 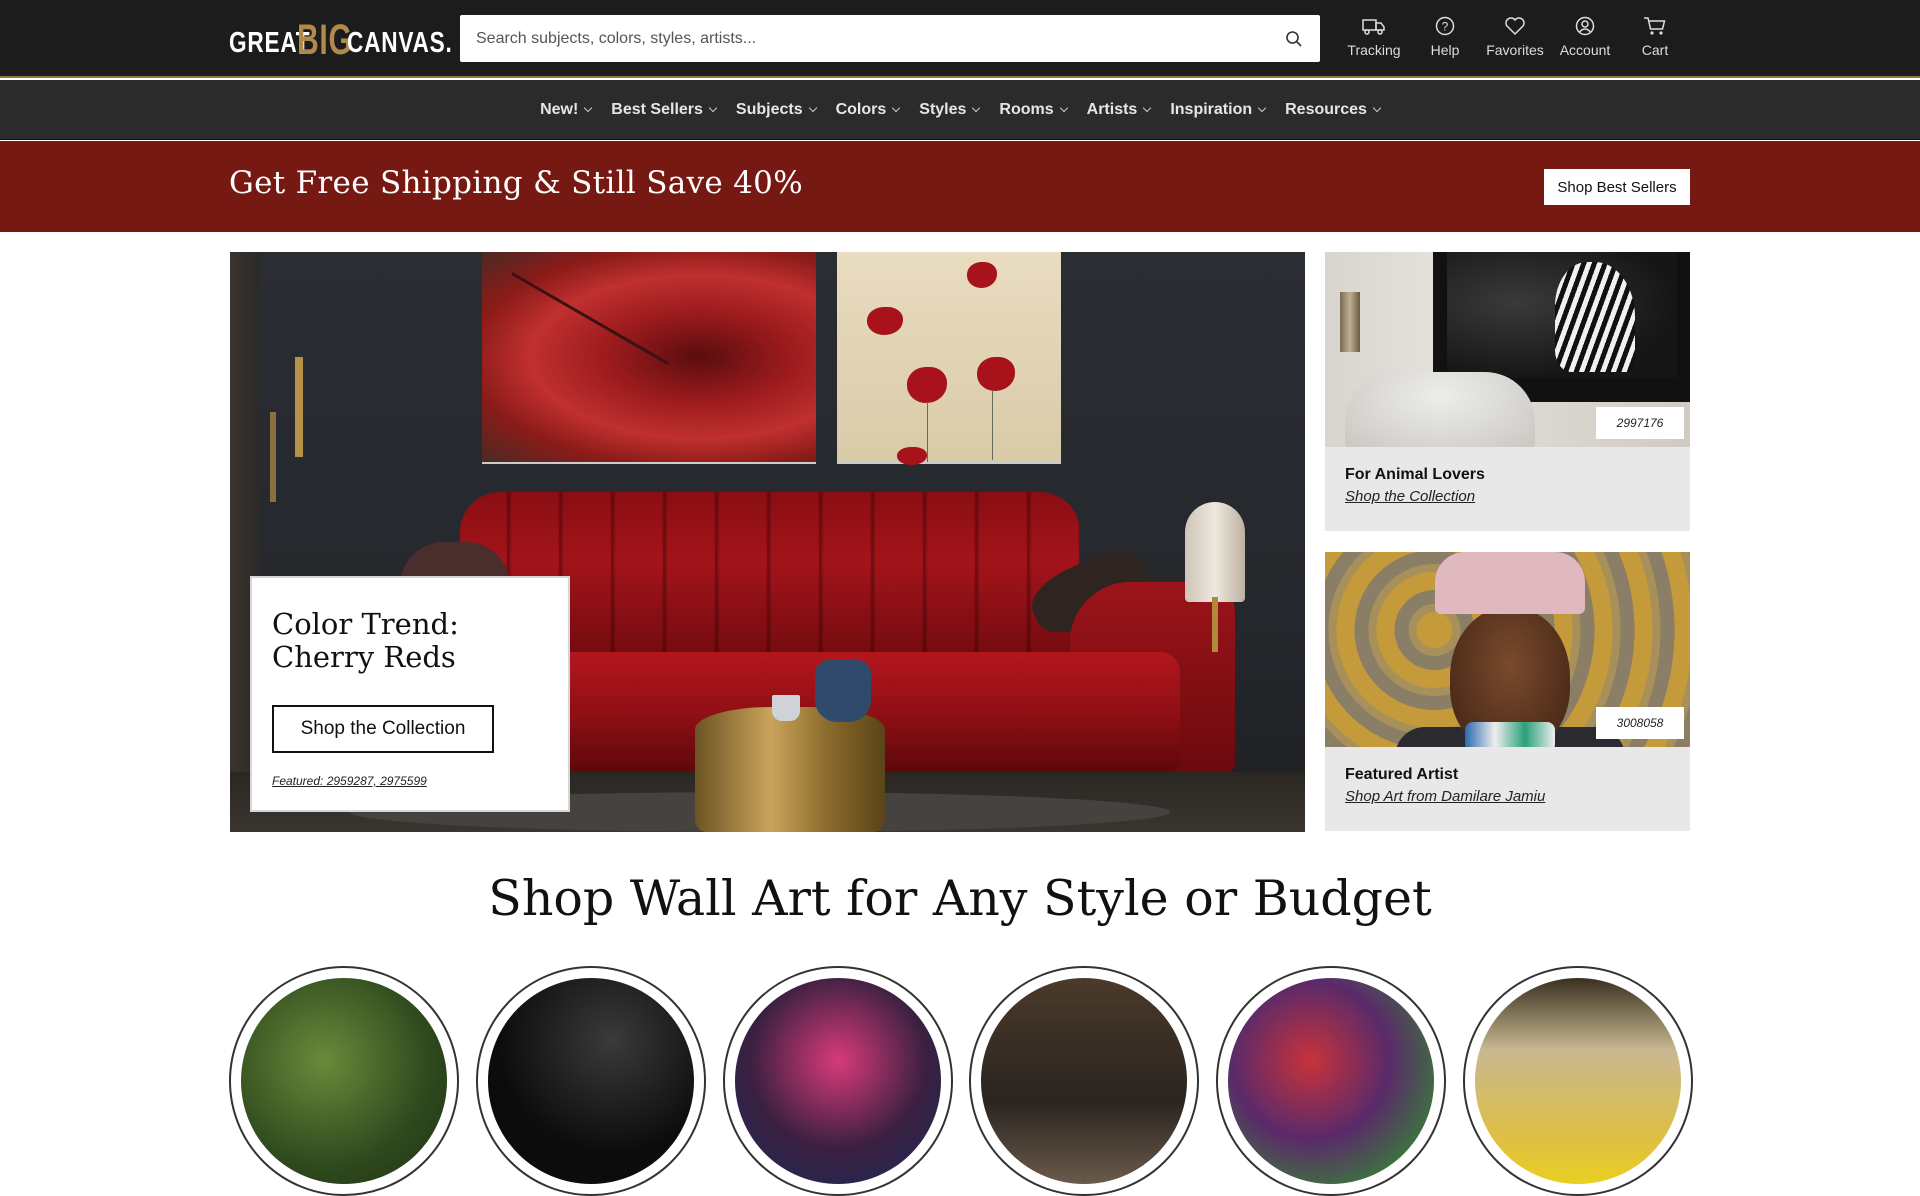 What do you see at coordinates (365, 640) in the screenshot?
I see `hero-title: Color Trend: Cherry Reds` at bounding box center [365, 640].